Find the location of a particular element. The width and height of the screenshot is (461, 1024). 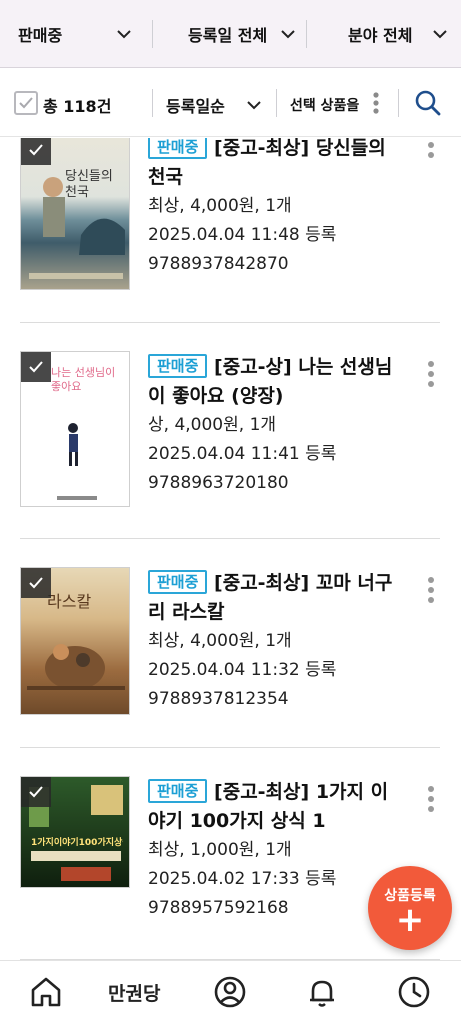

search-icon is located at coordinates (428, 103).